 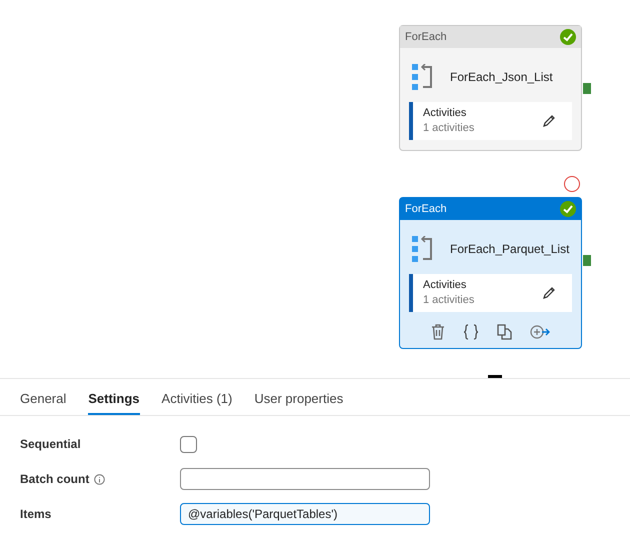 I want to click on tab: General, so click(x=43, y=397).